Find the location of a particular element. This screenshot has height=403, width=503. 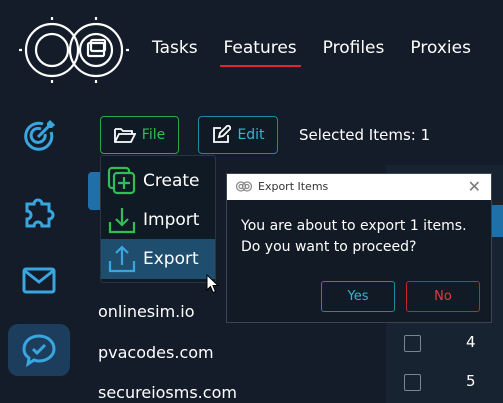

mail-icon is located at coordinates (39, 280).